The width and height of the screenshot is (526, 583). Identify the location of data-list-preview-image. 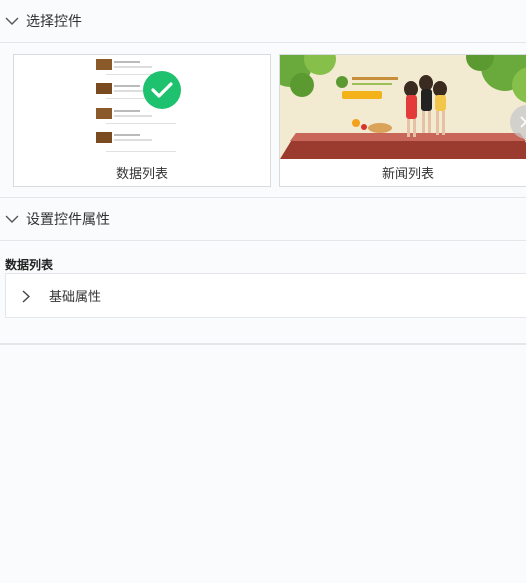
(142, 107).